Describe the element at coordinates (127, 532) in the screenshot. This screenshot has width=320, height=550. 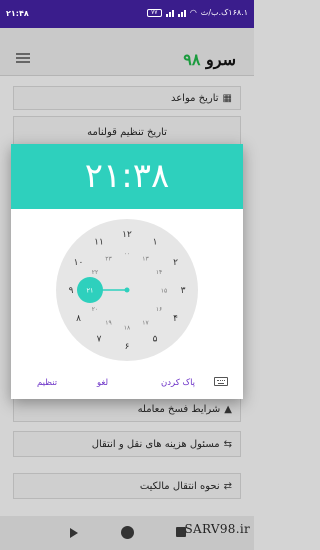
I see `nav-home-icon` at that location.